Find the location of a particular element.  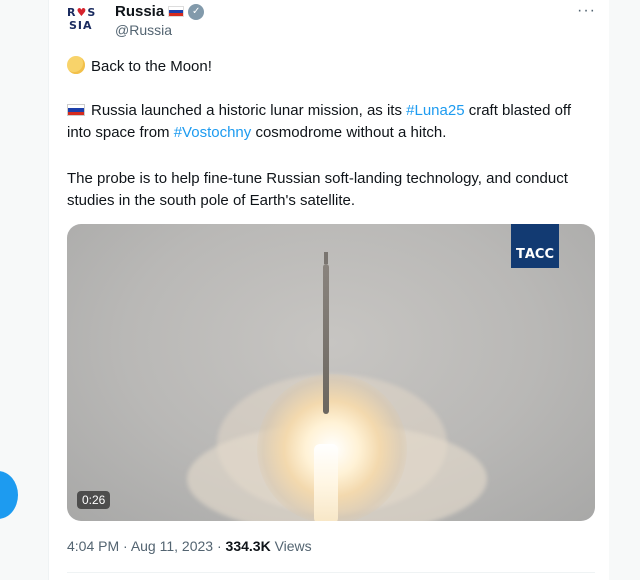

divider is located at coordinates (331, 572).